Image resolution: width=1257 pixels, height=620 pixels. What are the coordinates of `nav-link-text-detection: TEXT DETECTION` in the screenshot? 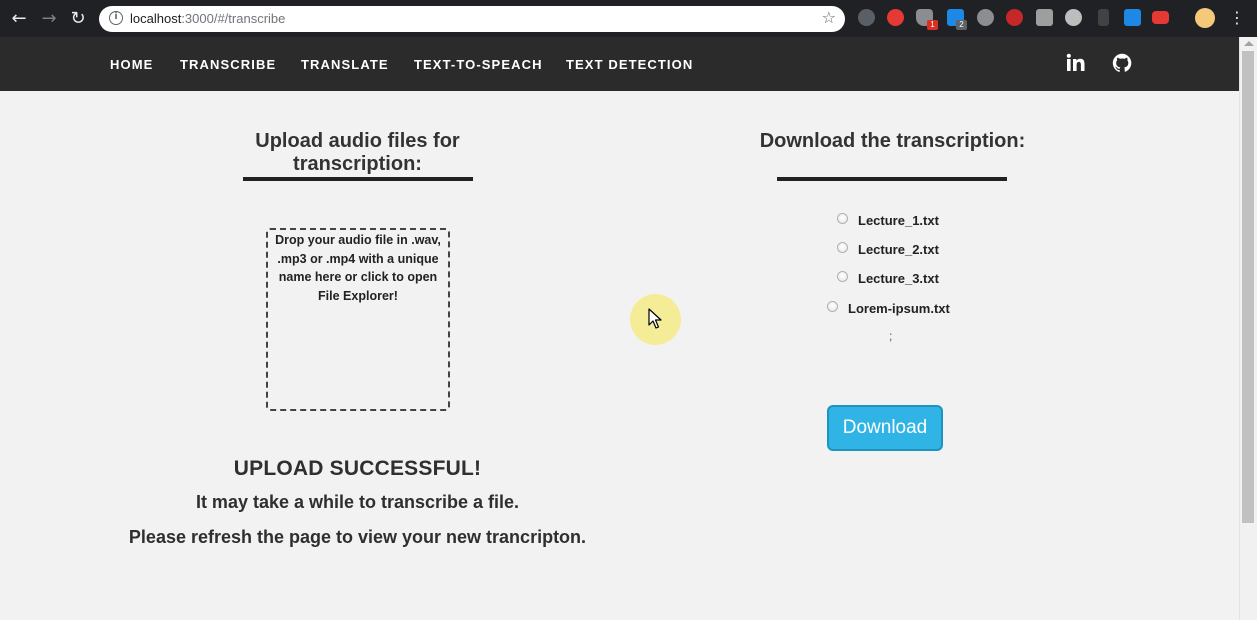 It's located at (629, 64).